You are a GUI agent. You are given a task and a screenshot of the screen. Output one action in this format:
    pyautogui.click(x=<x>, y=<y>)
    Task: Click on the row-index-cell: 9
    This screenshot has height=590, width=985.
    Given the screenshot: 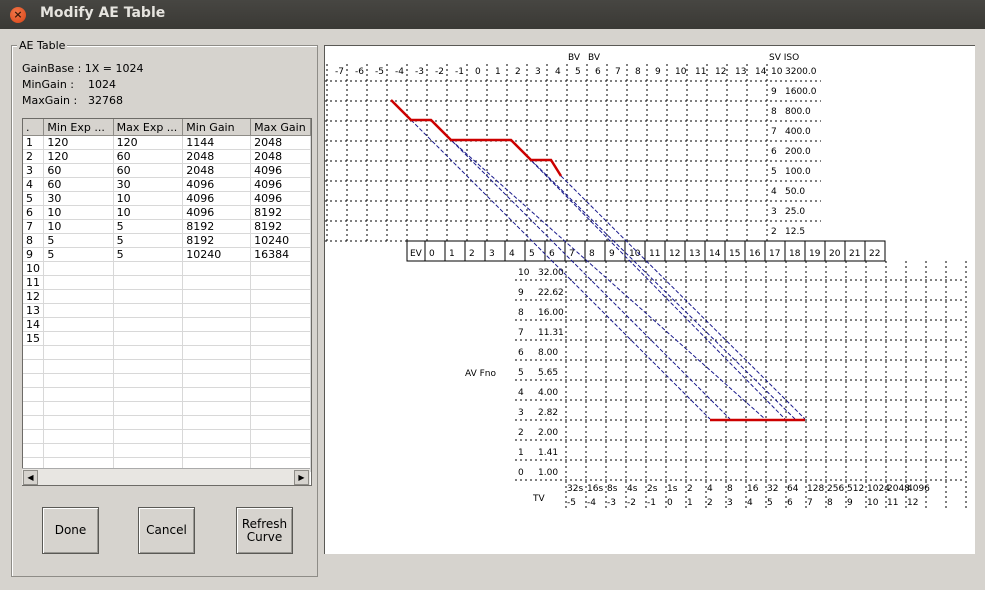 What is the action you would take?
    pyautogui.click(x=34, y=254)
    